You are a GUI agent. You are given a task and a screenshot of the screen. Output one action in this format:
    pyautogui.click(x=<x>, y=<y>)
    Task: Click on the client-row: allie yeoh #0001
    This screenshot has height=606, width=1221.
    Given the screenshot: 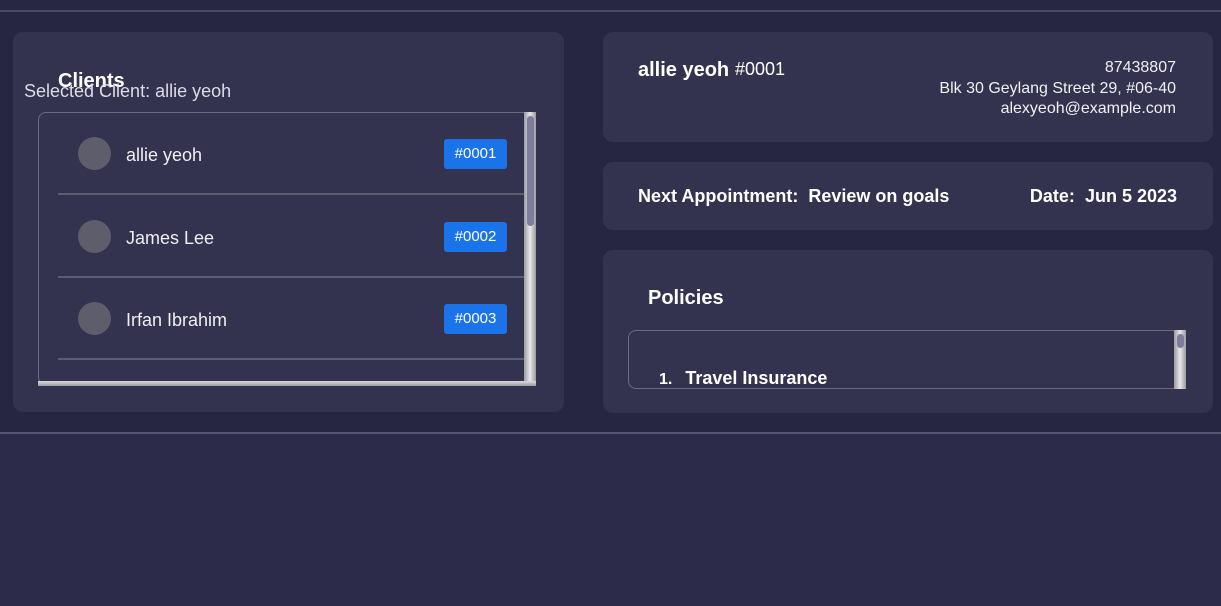 What is the action you would take?
    pyautogui.click(x=291, y=154)
    